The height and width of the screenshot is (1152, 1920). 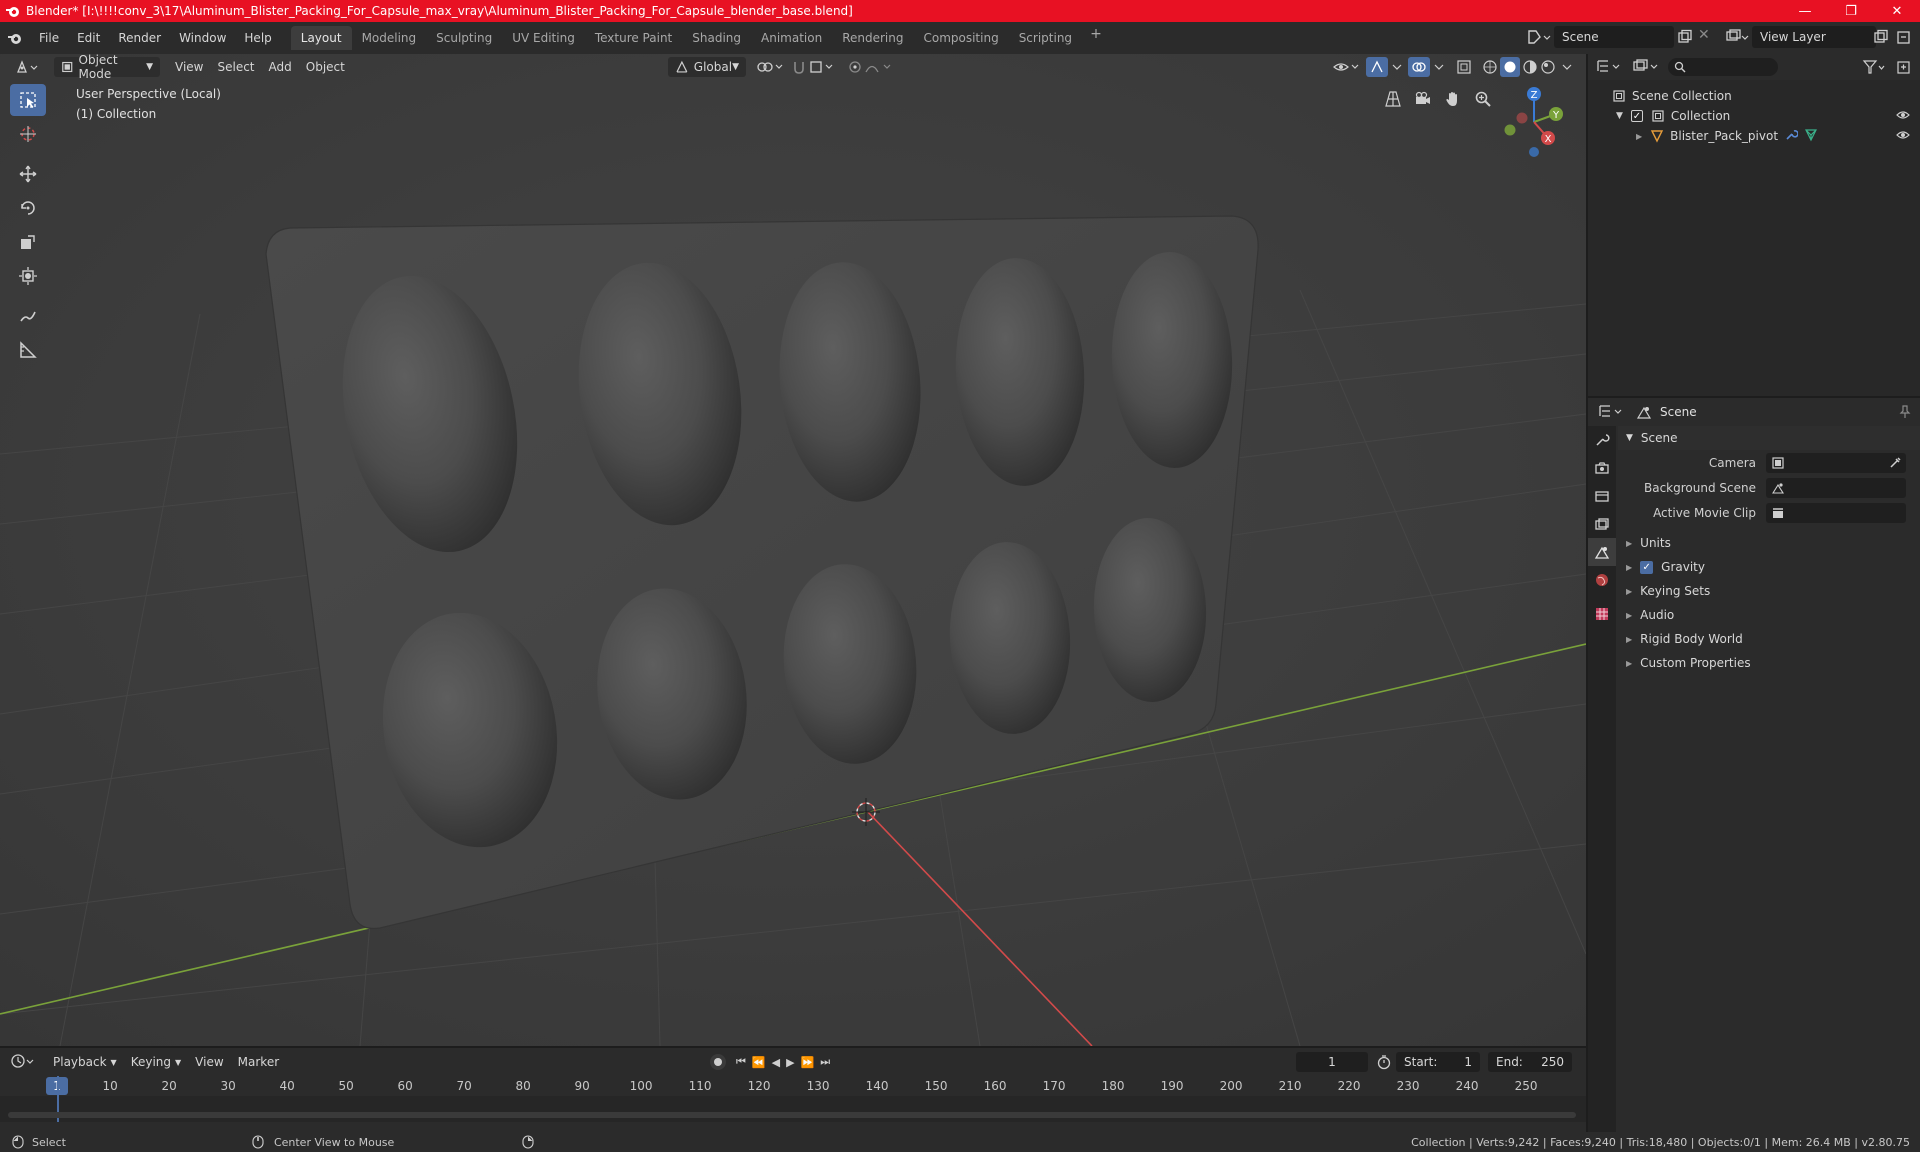 What do you see at coordinates (872, 68) in the screenshot?
I see `proportional-editing-icon` at bounding box center [872, 68].